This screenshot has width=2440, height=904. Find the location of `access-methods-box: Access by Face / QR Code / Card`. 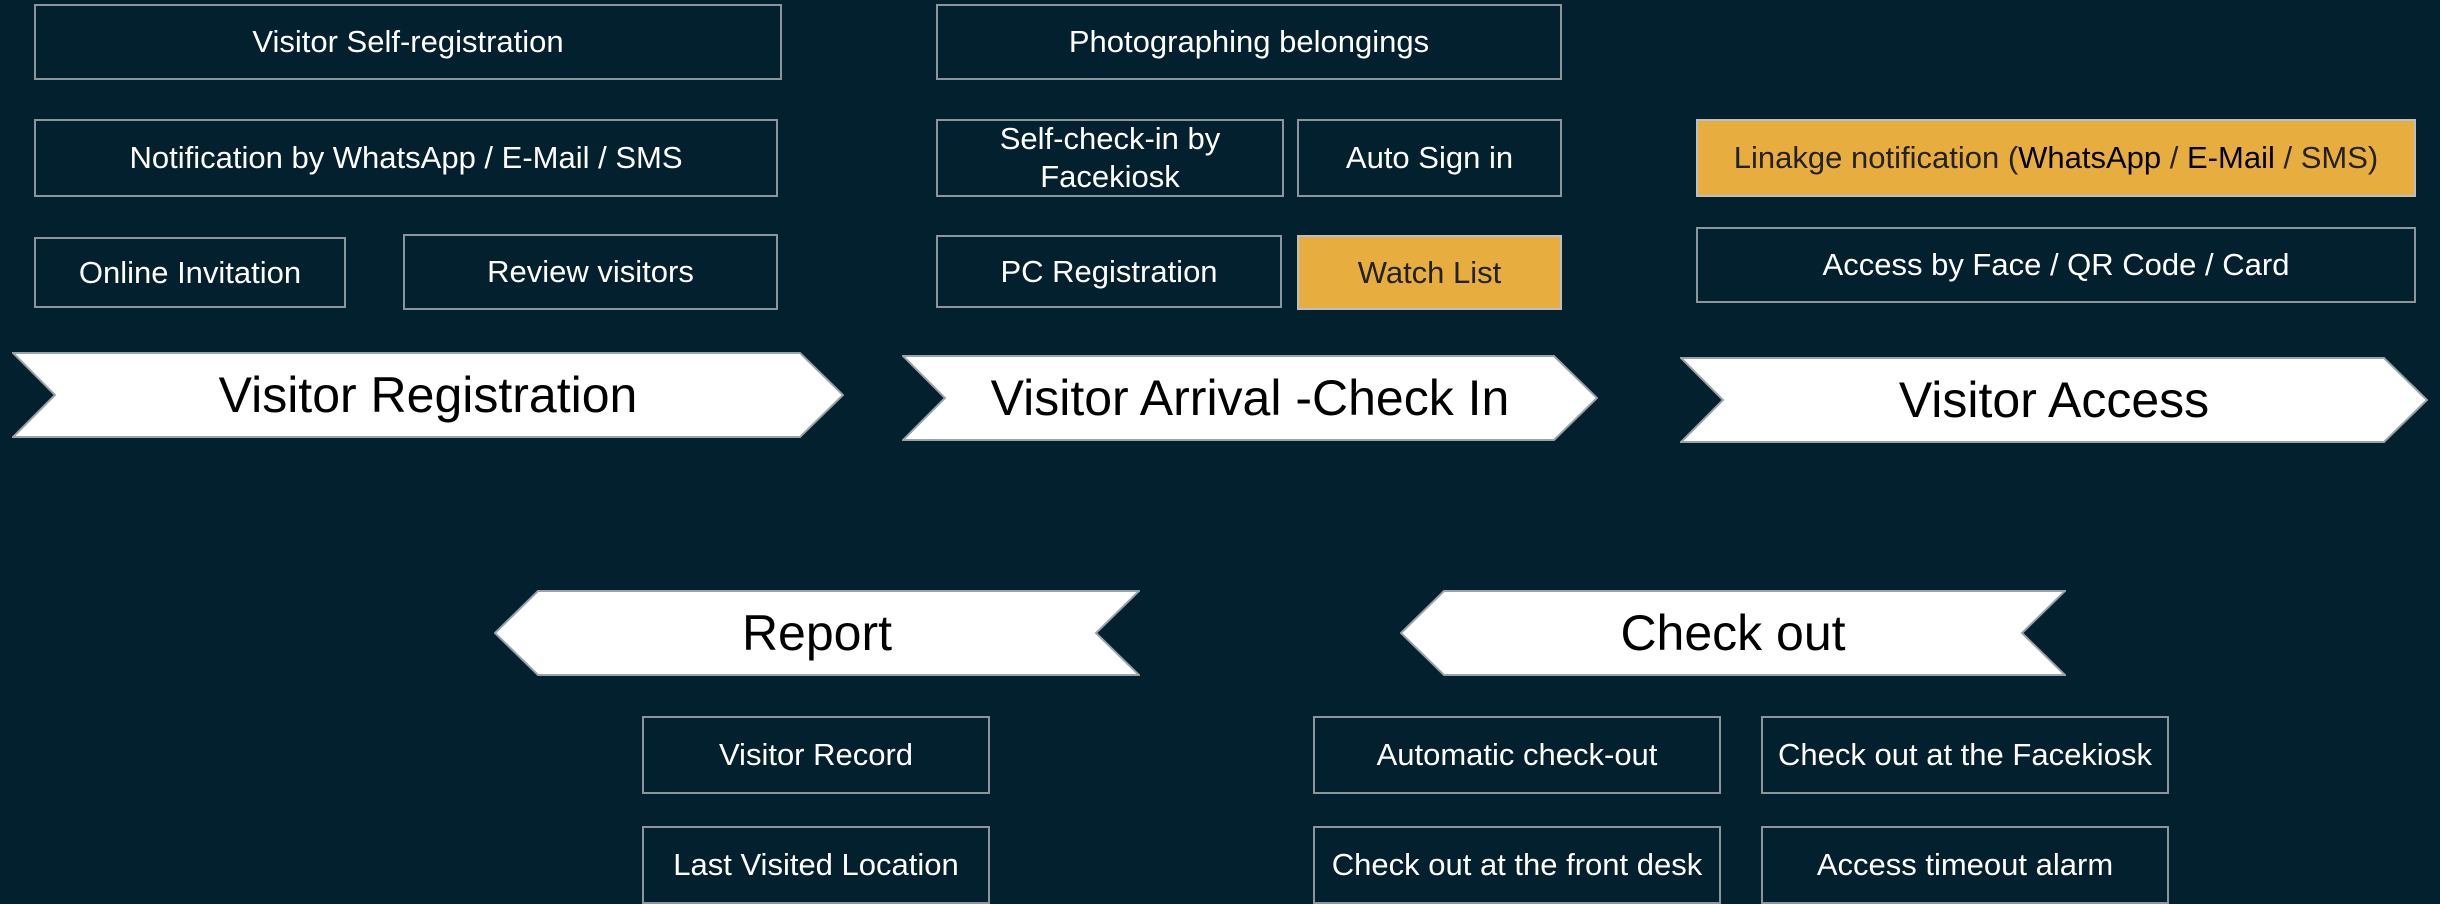

access-methods-box: Access by Face / QR Code / Card is located at coordinates (2056, 265).